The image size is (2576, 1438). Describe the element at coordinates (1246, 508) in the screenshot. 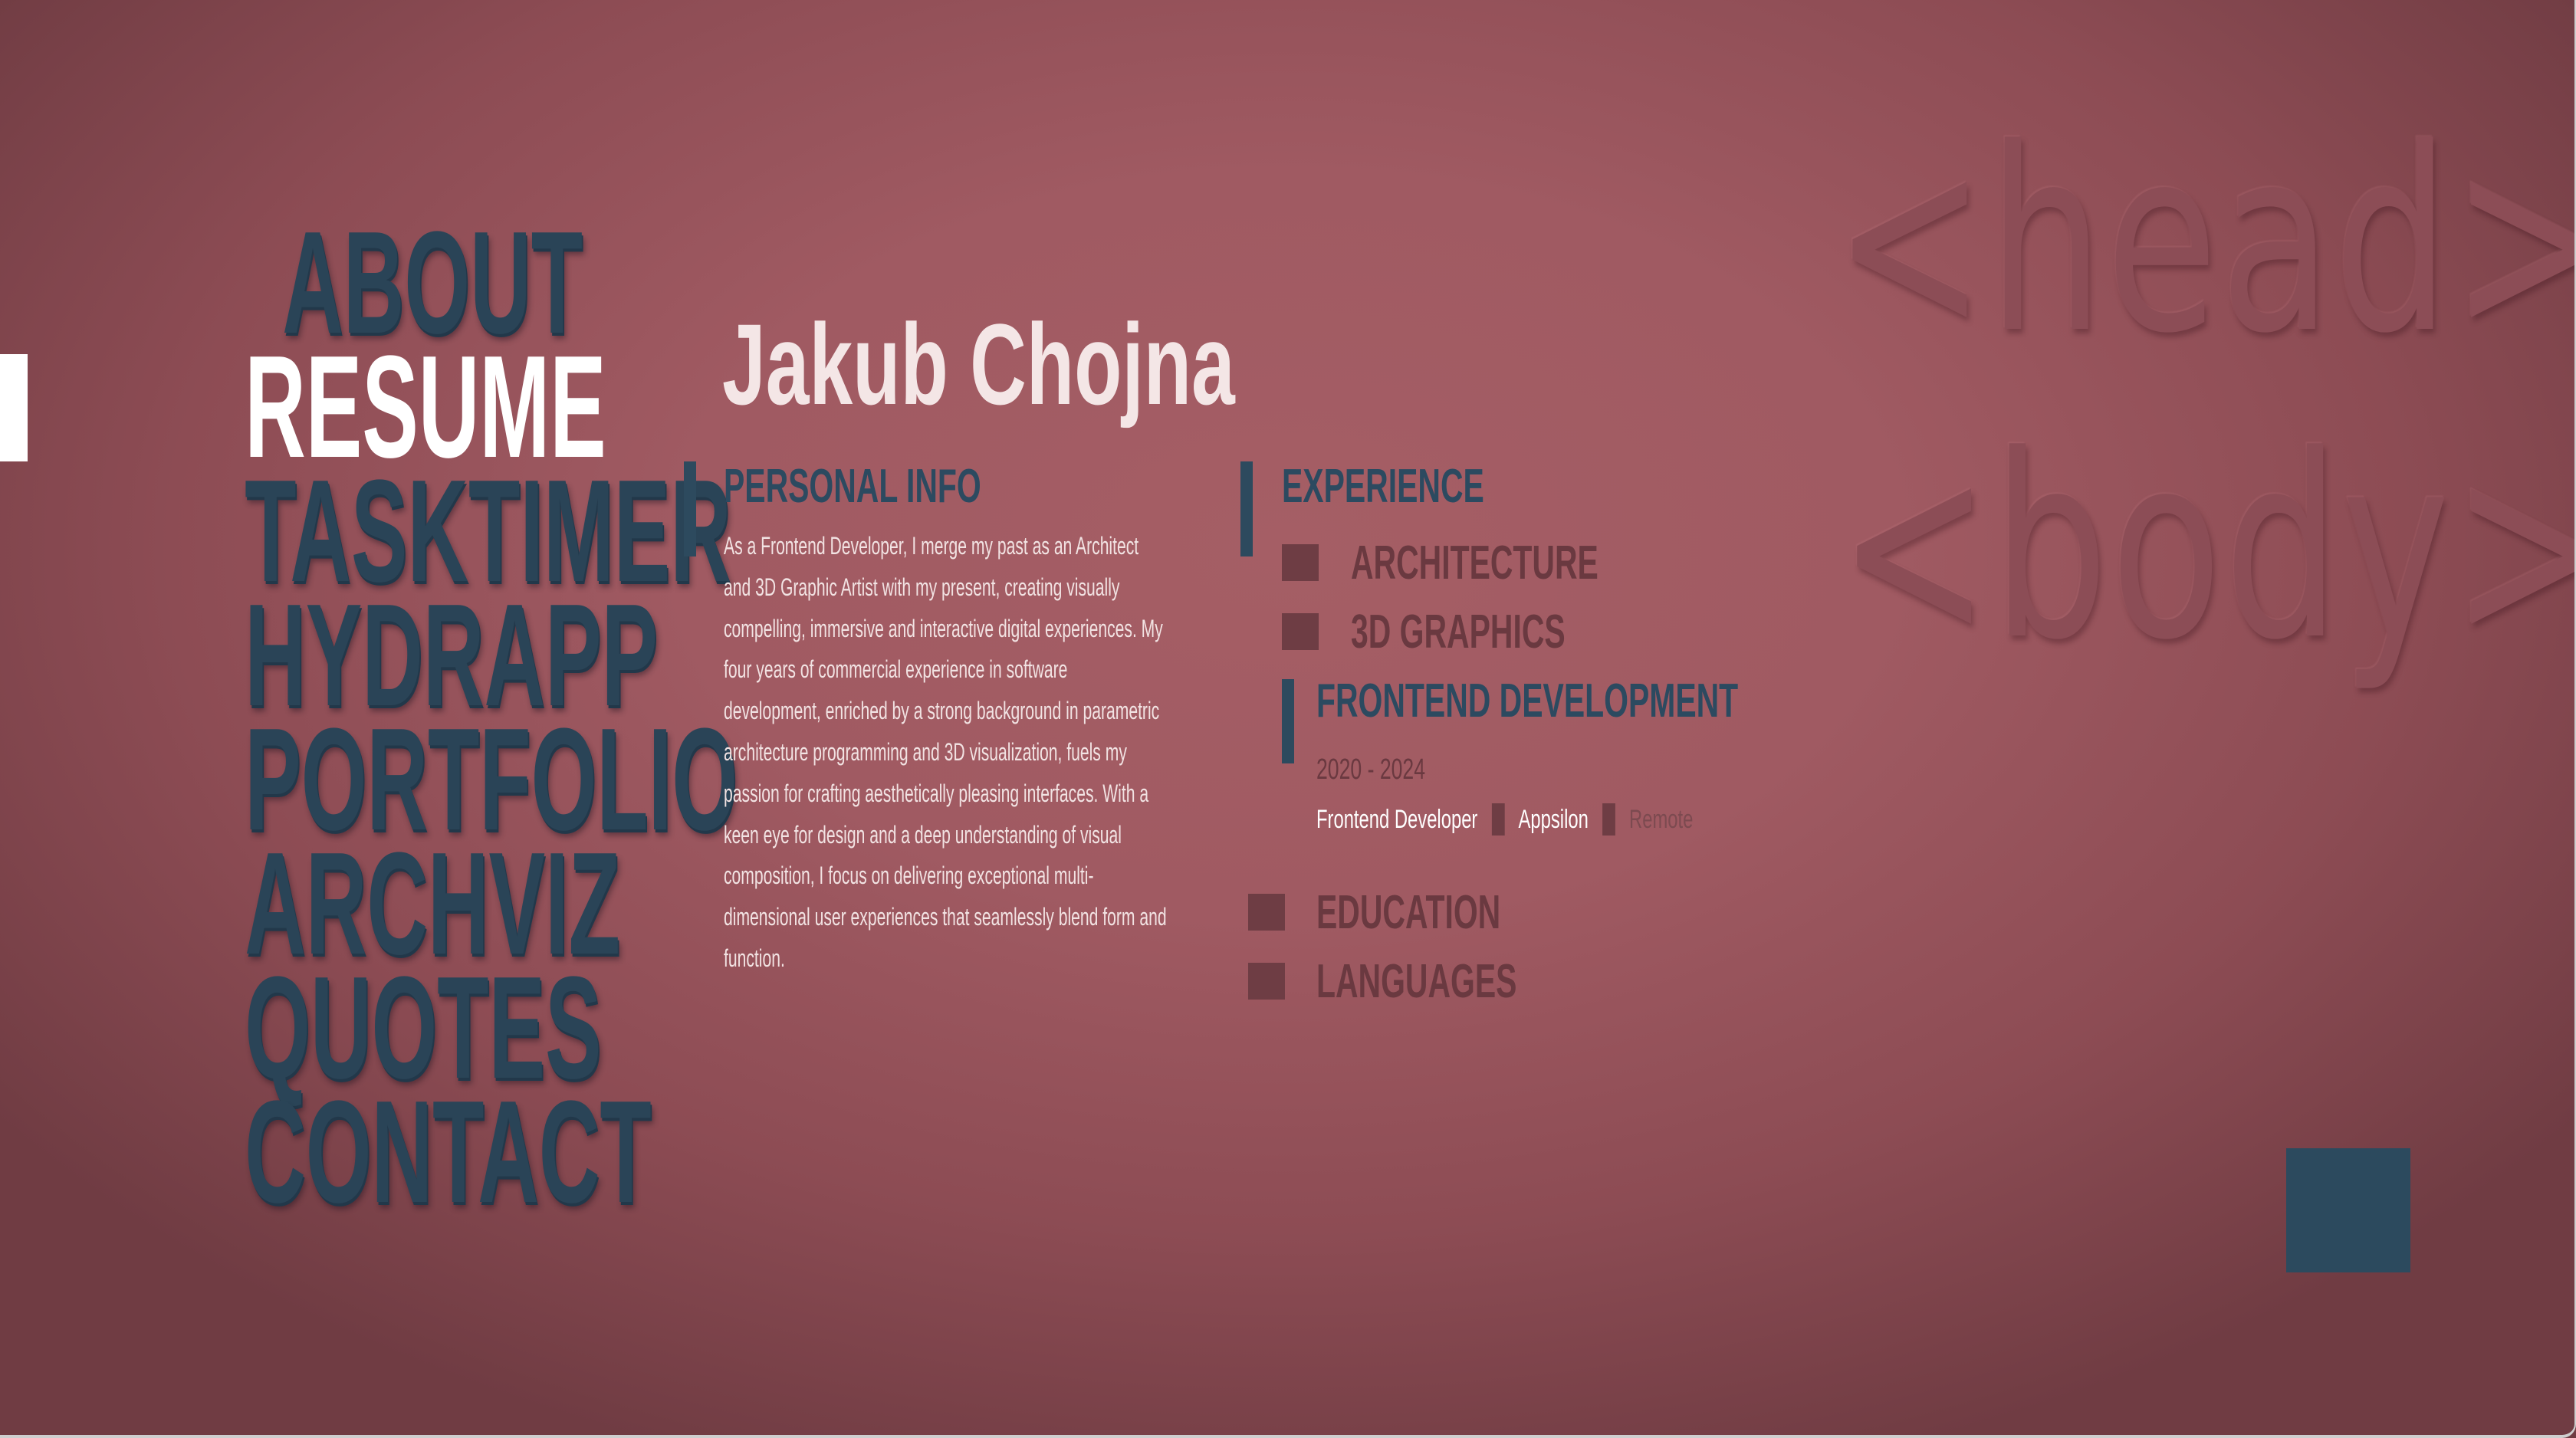

I see `experience-bar` at that location.